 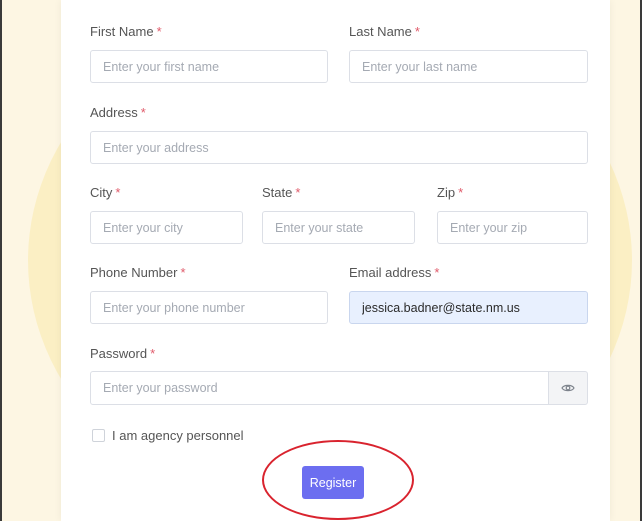 I want to click on password-field-group, so click(x=339, y=388).